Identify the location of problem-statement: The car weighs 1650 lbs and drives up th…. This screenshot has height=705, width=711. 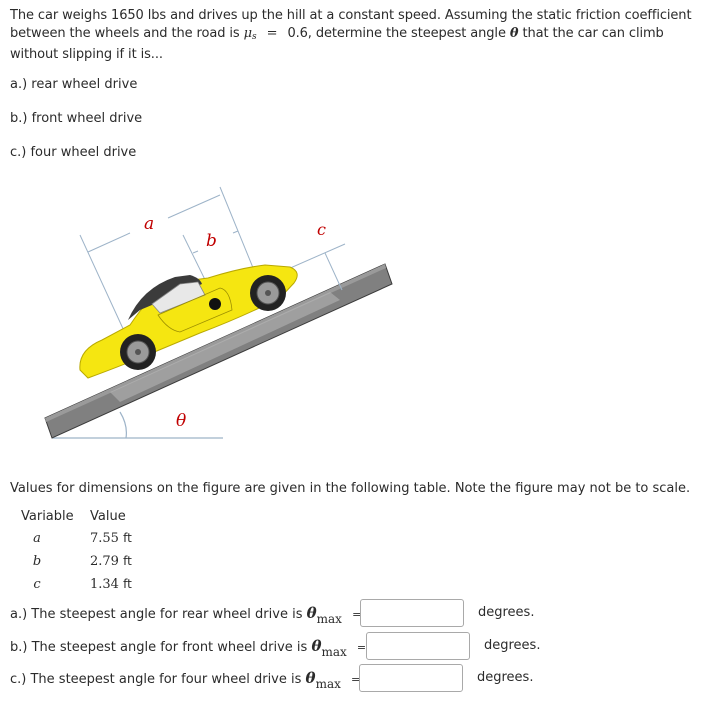
(357, 35).